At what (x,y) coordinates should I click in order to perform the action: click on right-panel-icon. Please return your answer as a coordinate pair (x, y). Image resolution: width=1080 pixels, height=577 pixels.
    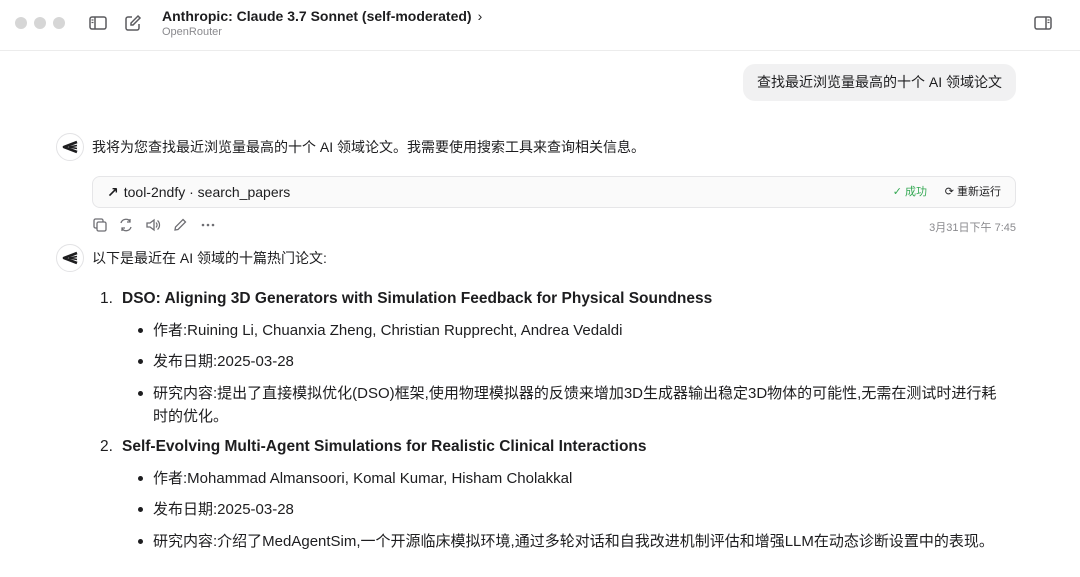
    Looking at the image, I should click on (1043, 23).